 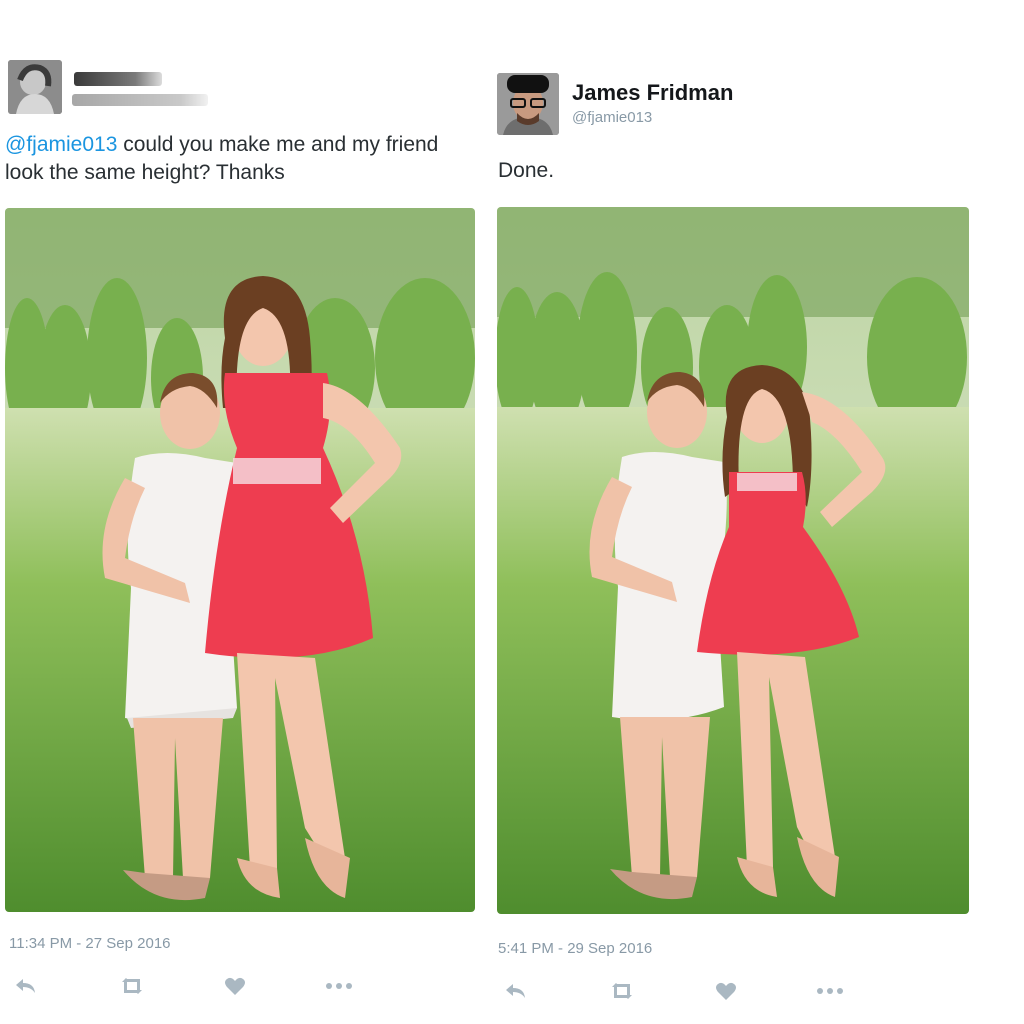 I want to click on tweet-timestamp: 5:41 PM - 29 Sep 2016, so click(x=575, y=948).